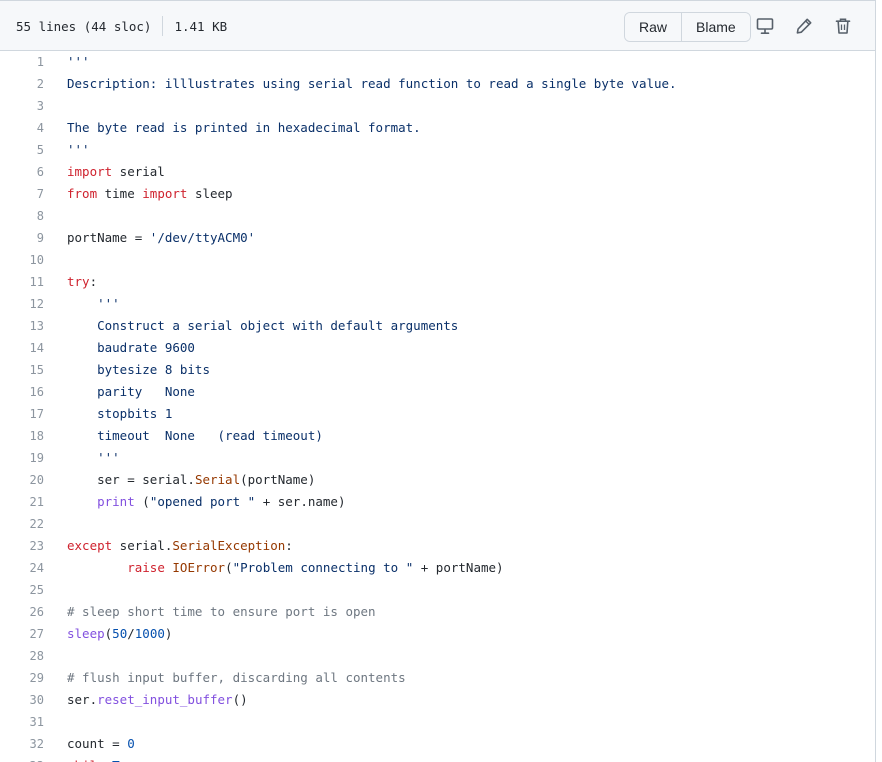 This screenshot has height=762, width=882. What do you see at coordinates (843, 26) in the screenshot?
I see `trash-icon` at bounding box center [843, 26].